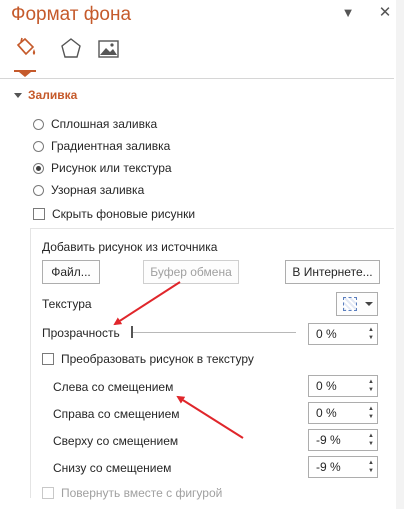 The image size is (404, 509). I want to click on texture-picker-button, so click(357, 304).